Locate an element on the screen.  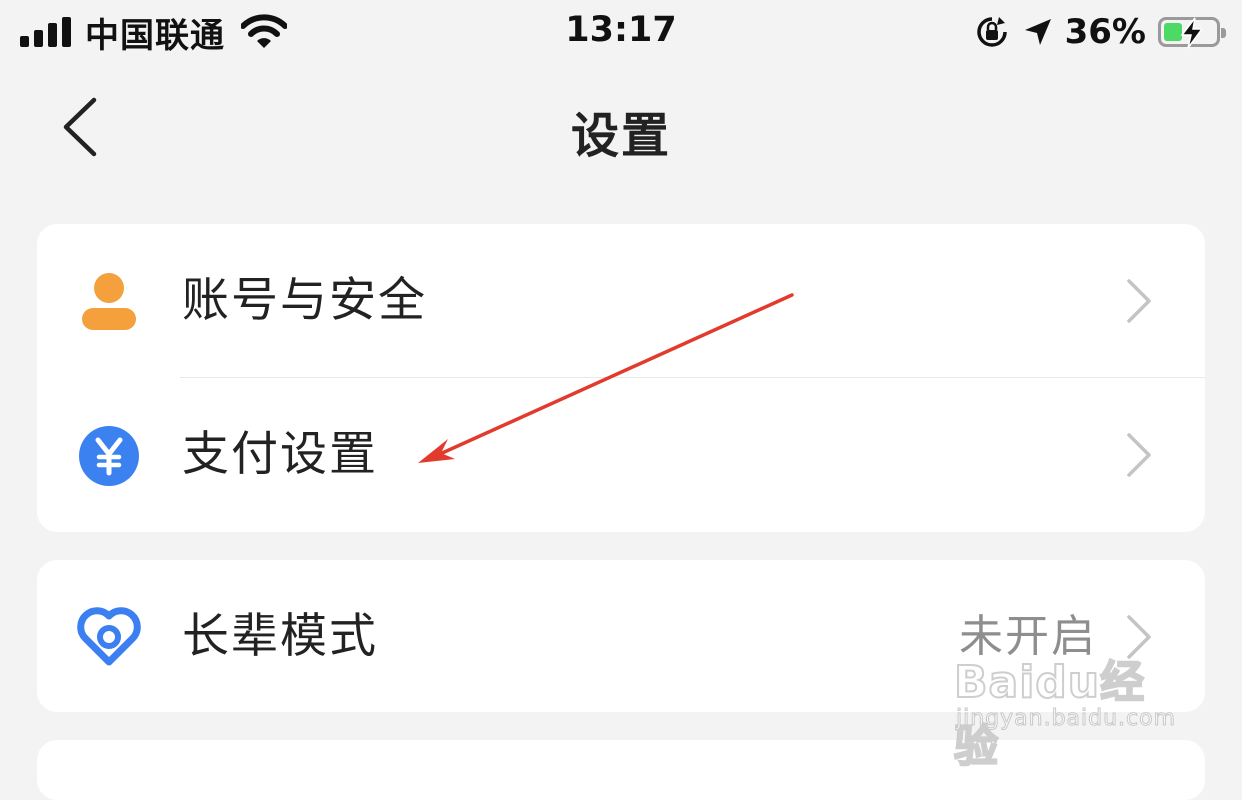
heart-icon is located at coordinates (109, 636).